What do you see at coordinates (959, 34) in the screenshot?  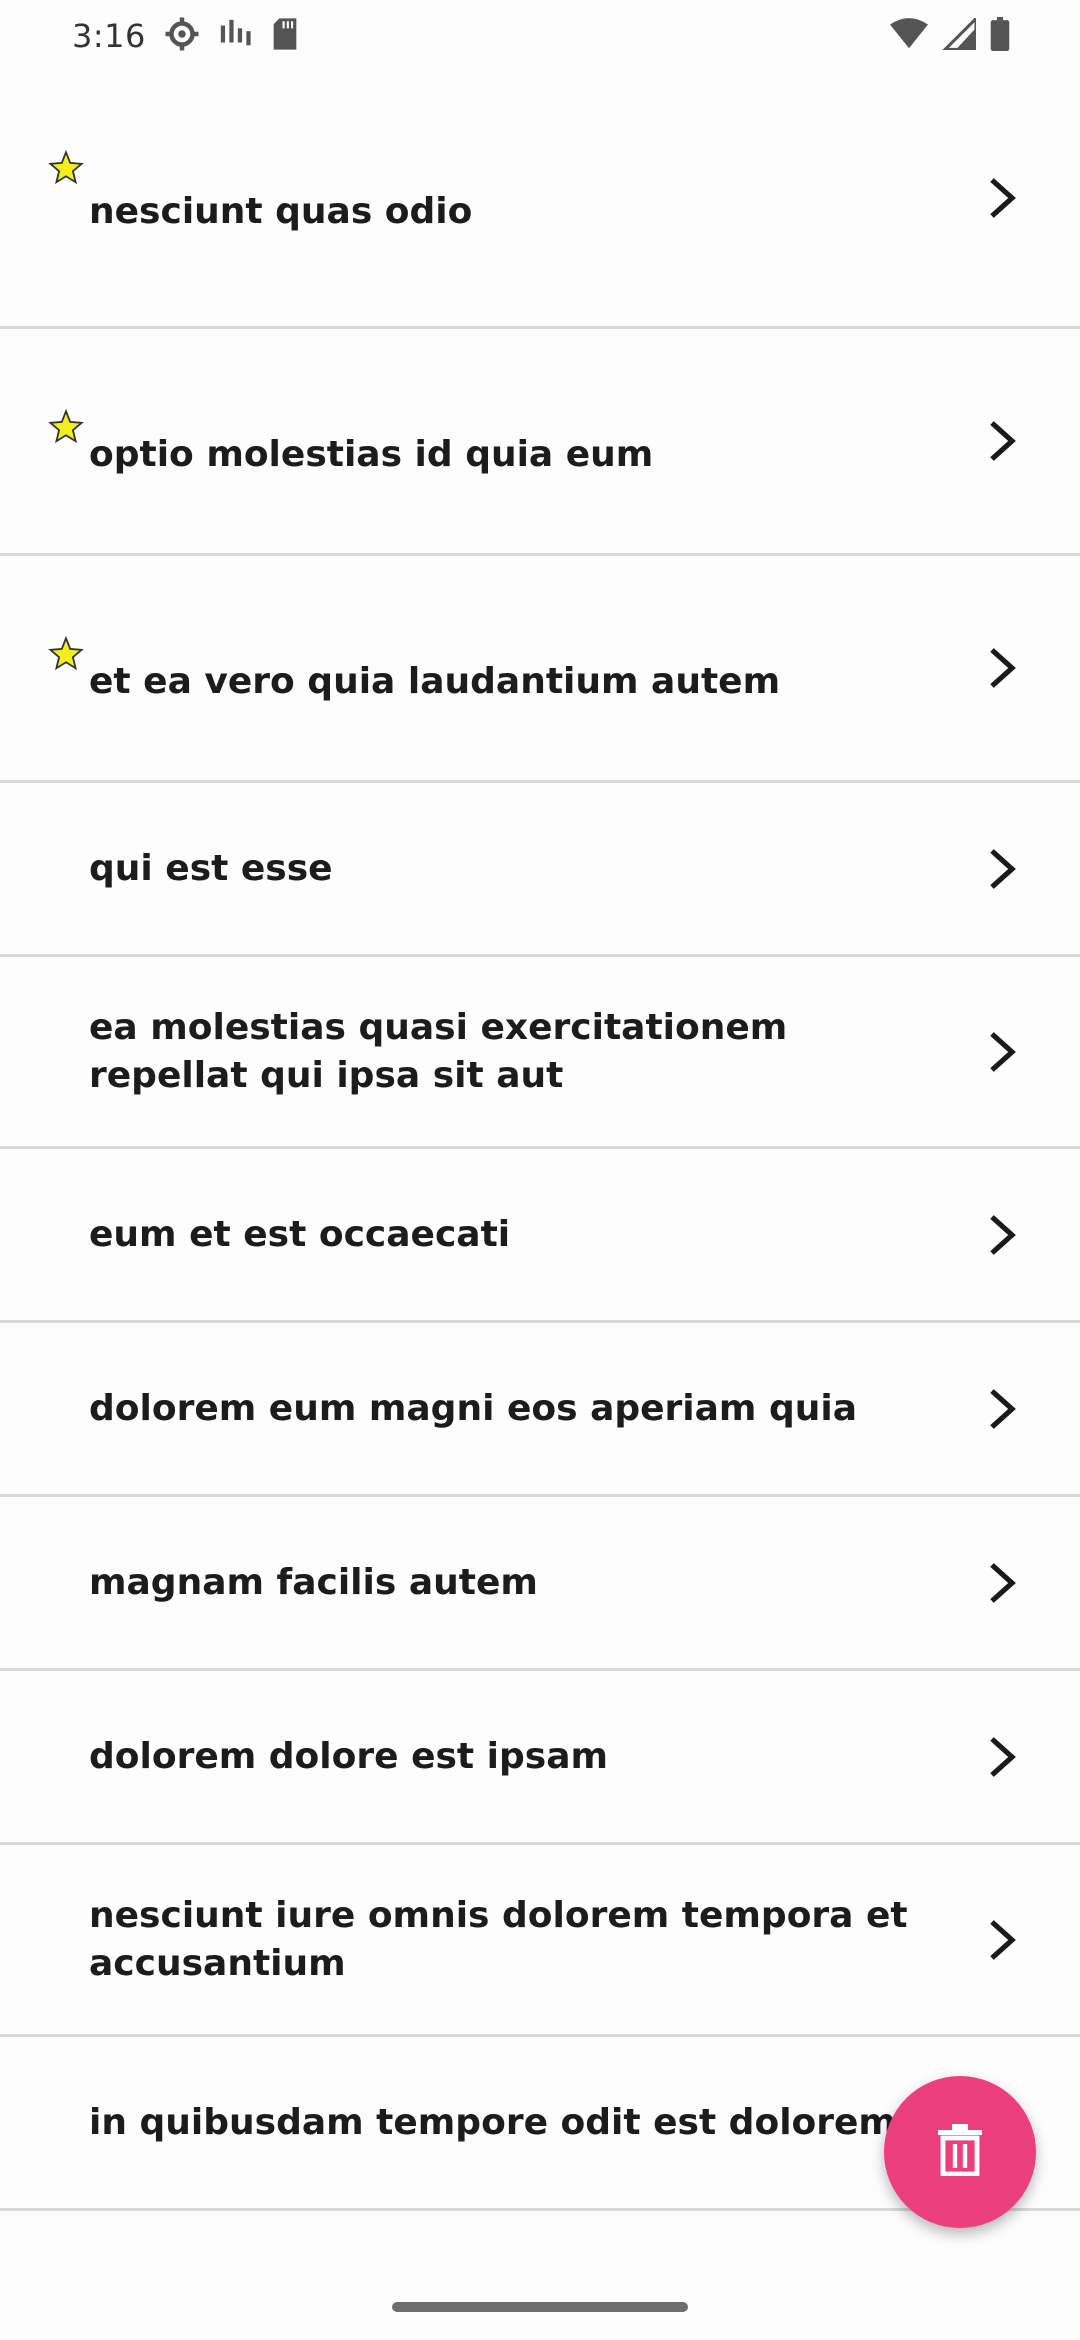 I see `cell-signal-icon` at bounding box center [959, 34].